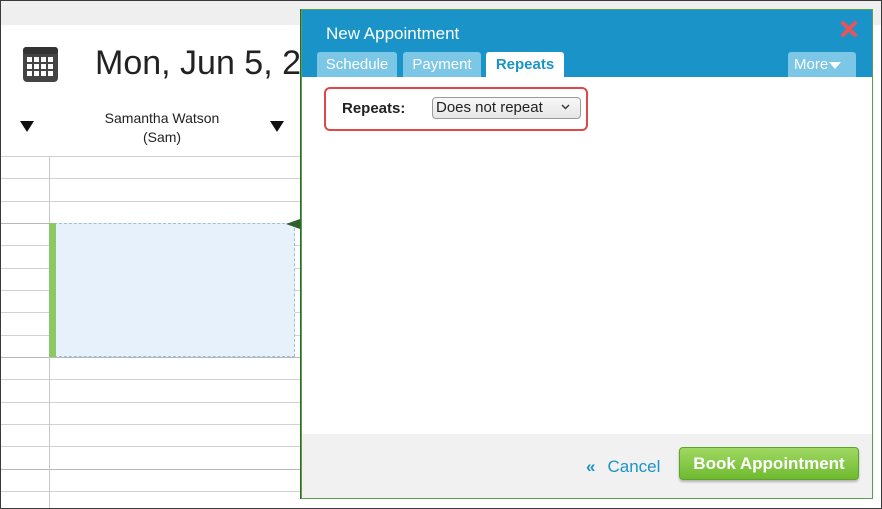 This screenshot has width=882, height=509. Describe the element at coordinates (357, 64) in the screenshot. I see `tab-schedule: Schedule` at that location.